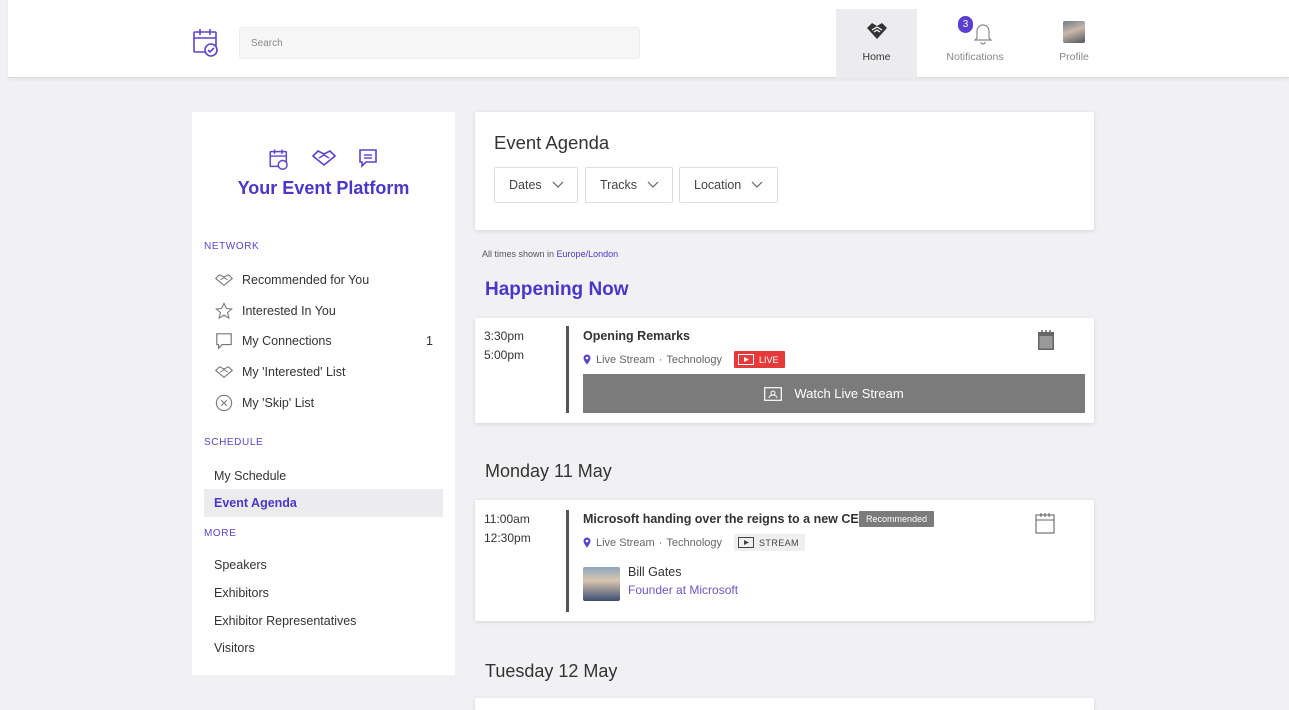  What do you see at coordinates (655, 572) in the screenshot?
I see `speaker-name: Bill Gates` at bounding box center [655, 572].